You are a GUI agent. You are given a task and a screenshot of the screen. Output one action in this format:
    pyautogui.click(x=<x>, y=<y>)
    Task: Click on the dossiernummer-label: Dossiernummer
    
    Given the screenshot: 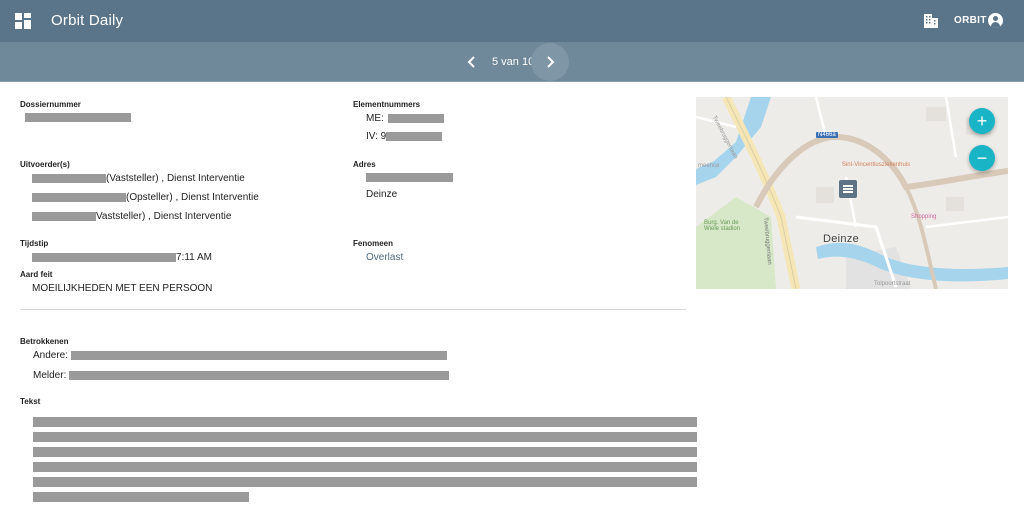 What is the action you would take?
    pyautogui.click(x=50, y=104)
    